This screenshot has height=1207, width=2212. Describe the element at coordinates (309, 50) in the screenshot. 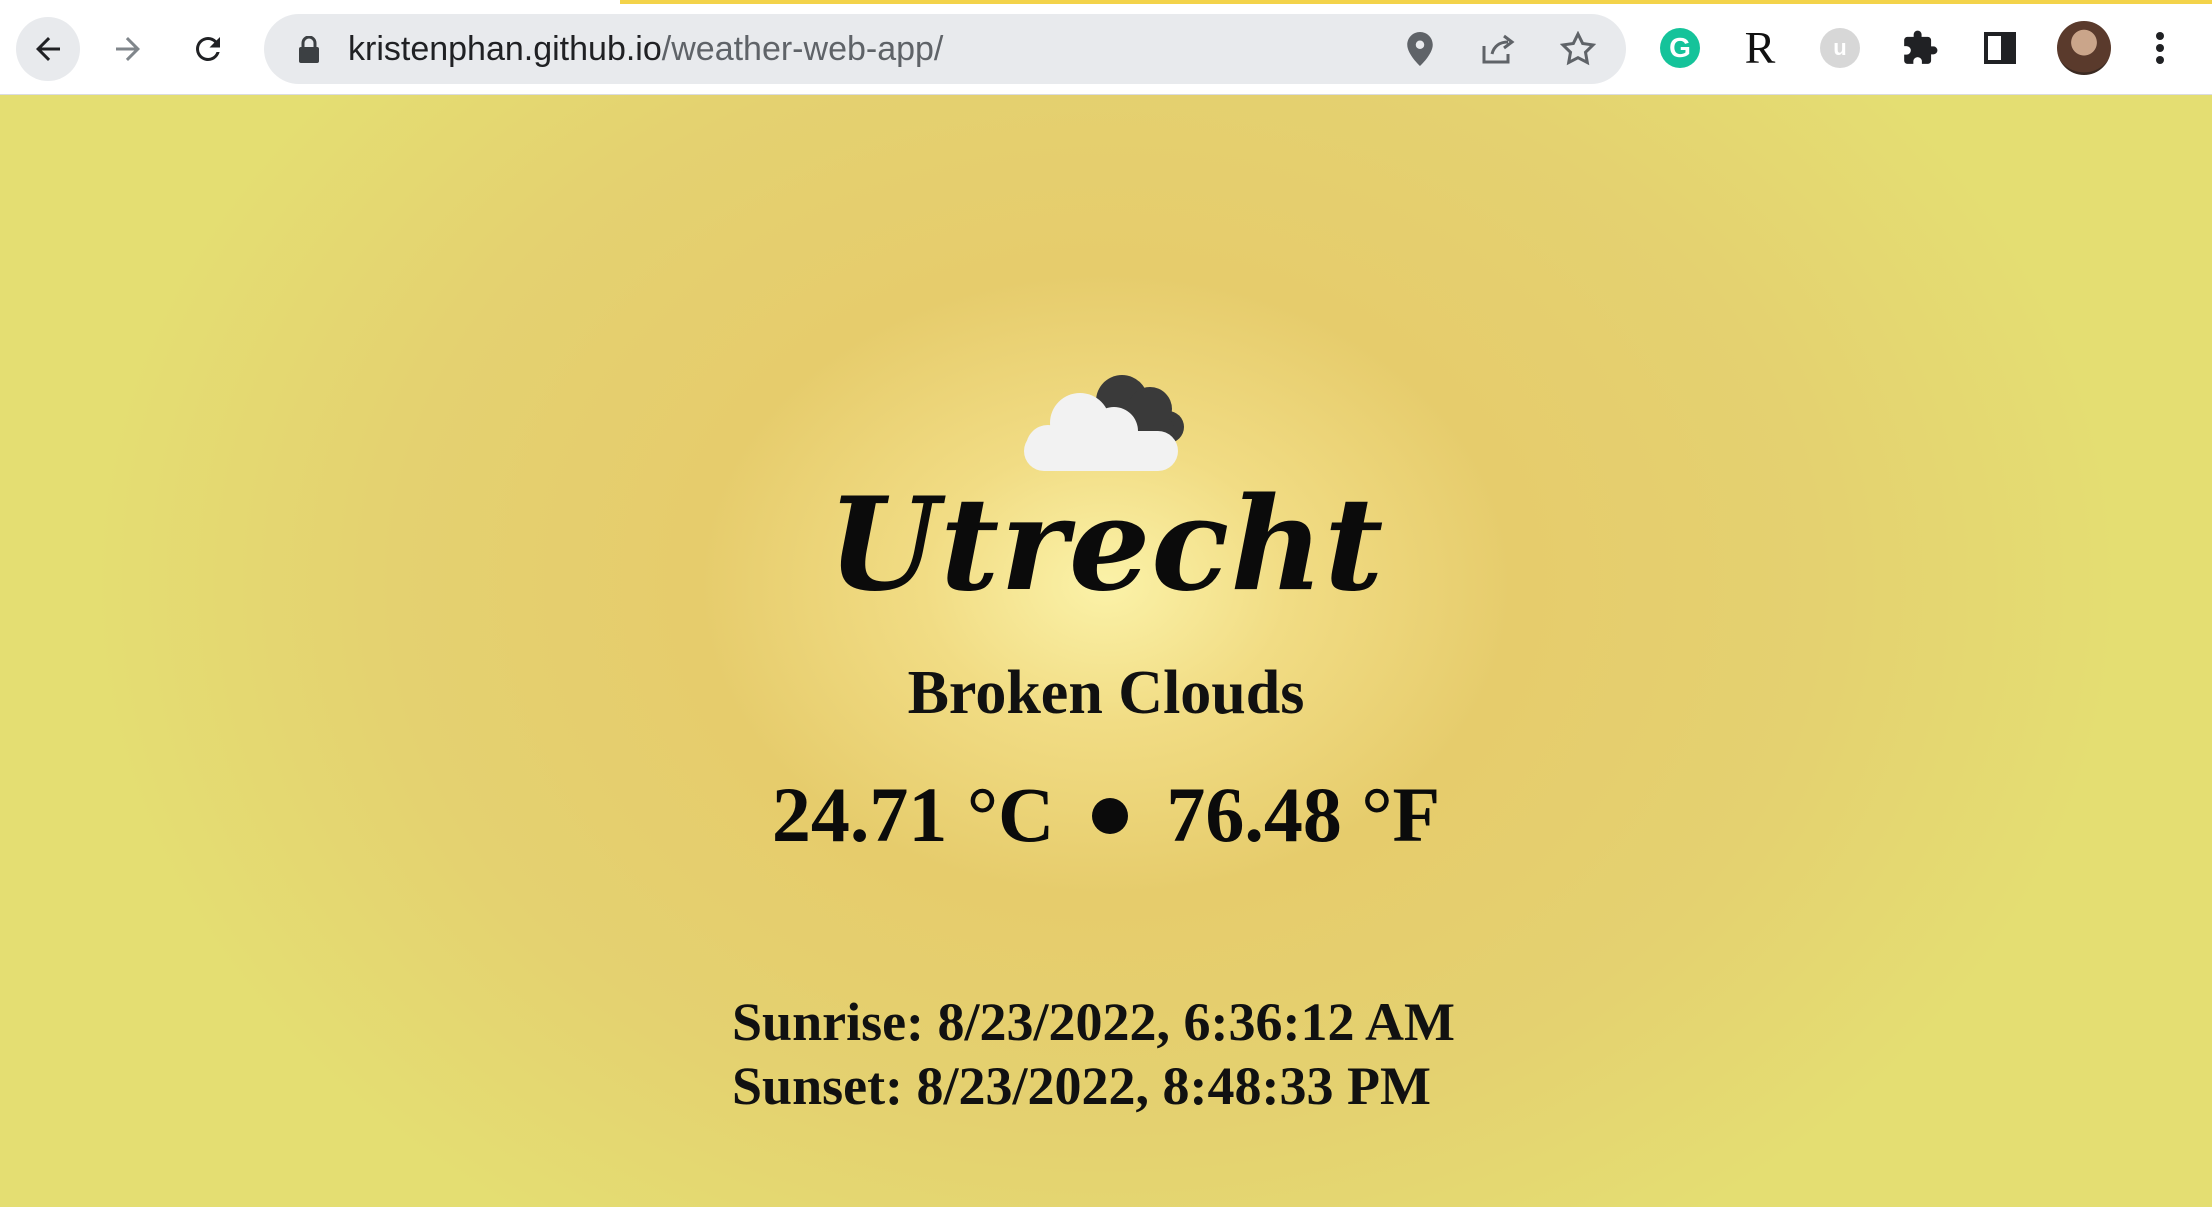

I see `lock-icon` at that location.